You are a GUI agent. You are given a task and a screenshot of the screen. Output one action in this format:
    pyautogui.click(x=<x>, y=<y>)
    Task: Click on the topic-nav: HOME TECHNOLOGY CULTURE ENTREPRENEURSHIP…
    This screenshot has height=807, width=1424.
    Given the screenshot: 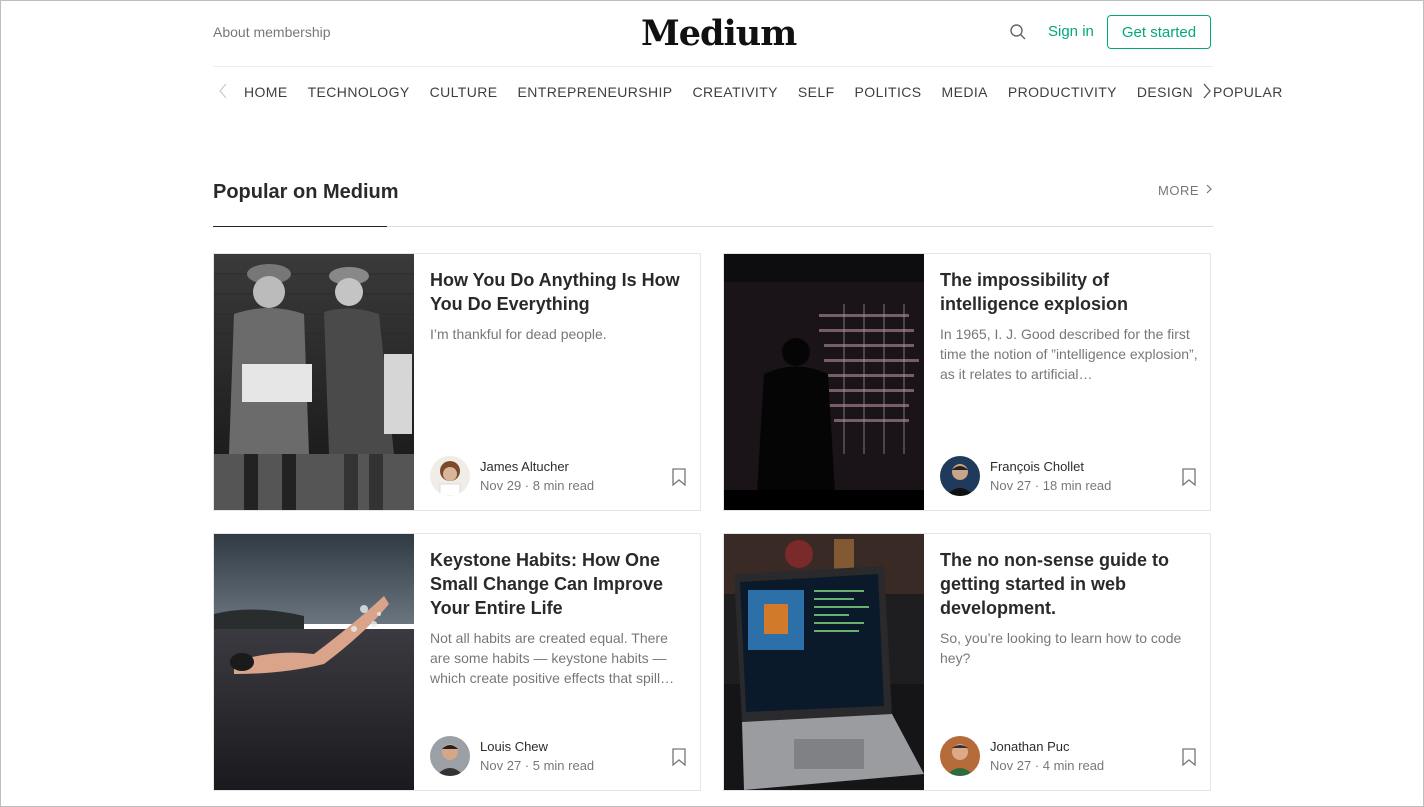 What is the action you would take?
    pyautogui.click(x=747, y=93)
    